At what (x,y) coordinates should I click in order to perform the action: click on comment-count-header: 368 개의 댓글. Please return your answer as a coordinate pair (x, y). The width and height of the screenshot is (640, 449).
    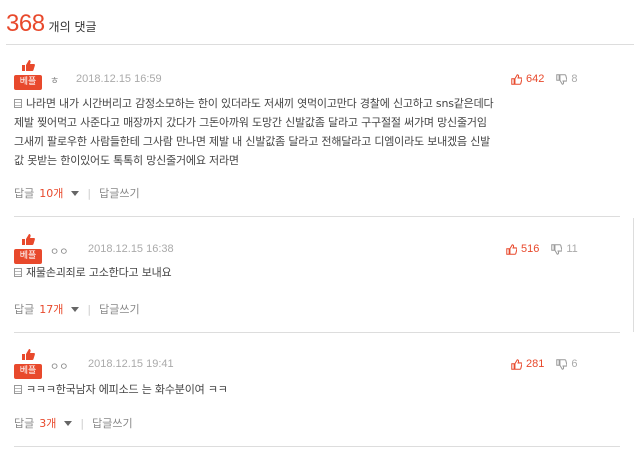
    Looking at the image, I should click on (51, 24).